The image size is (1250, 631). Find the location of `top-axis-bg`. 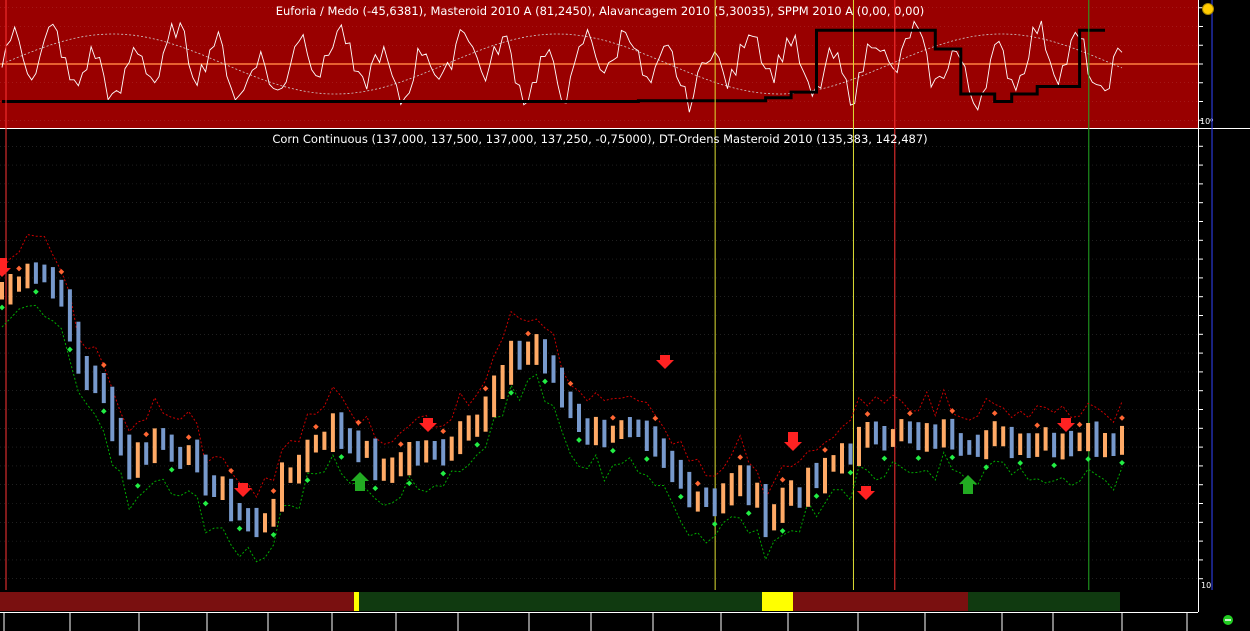

top-axis-bg is located at coordinates (1224, 64).